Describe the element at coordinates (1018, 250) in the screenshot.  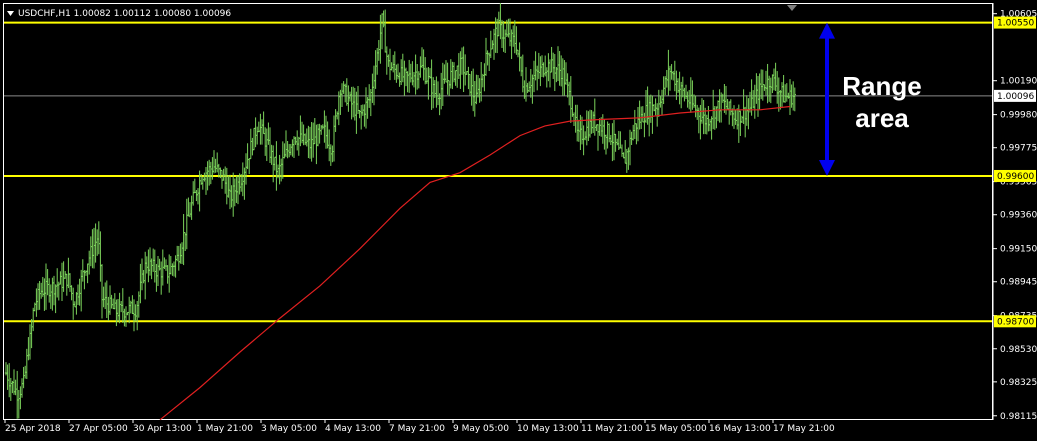
I see `y-tick-label: 0.99150` at that location.